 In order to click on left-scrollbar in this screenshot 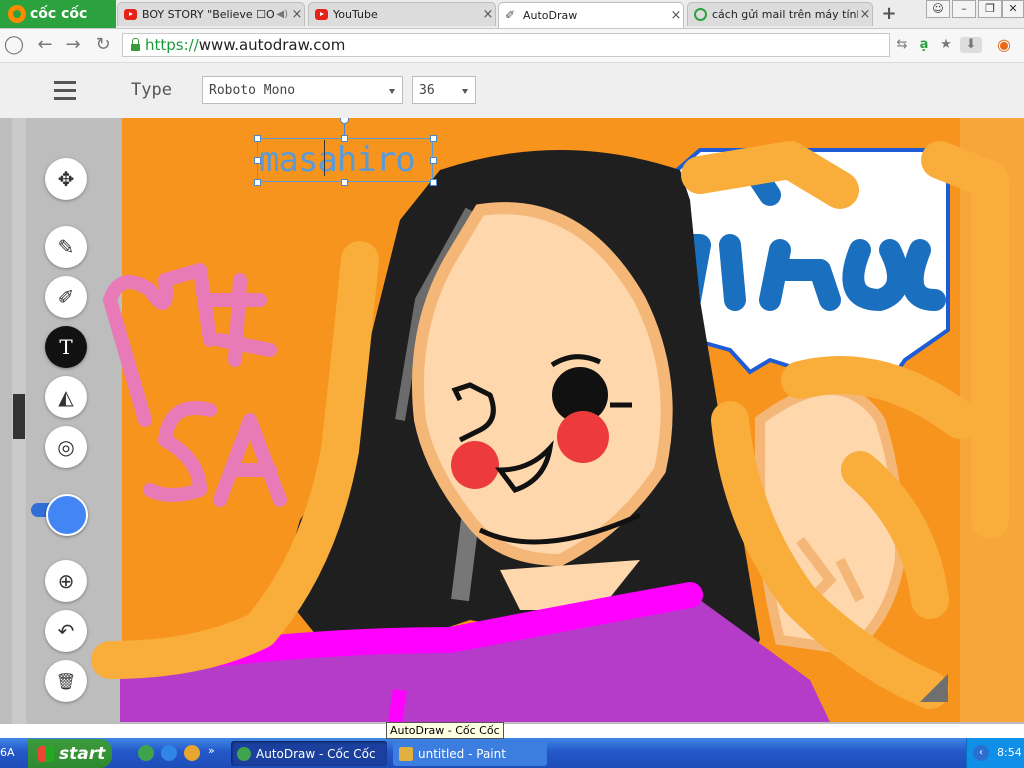, I will do `click(19, 421)`.